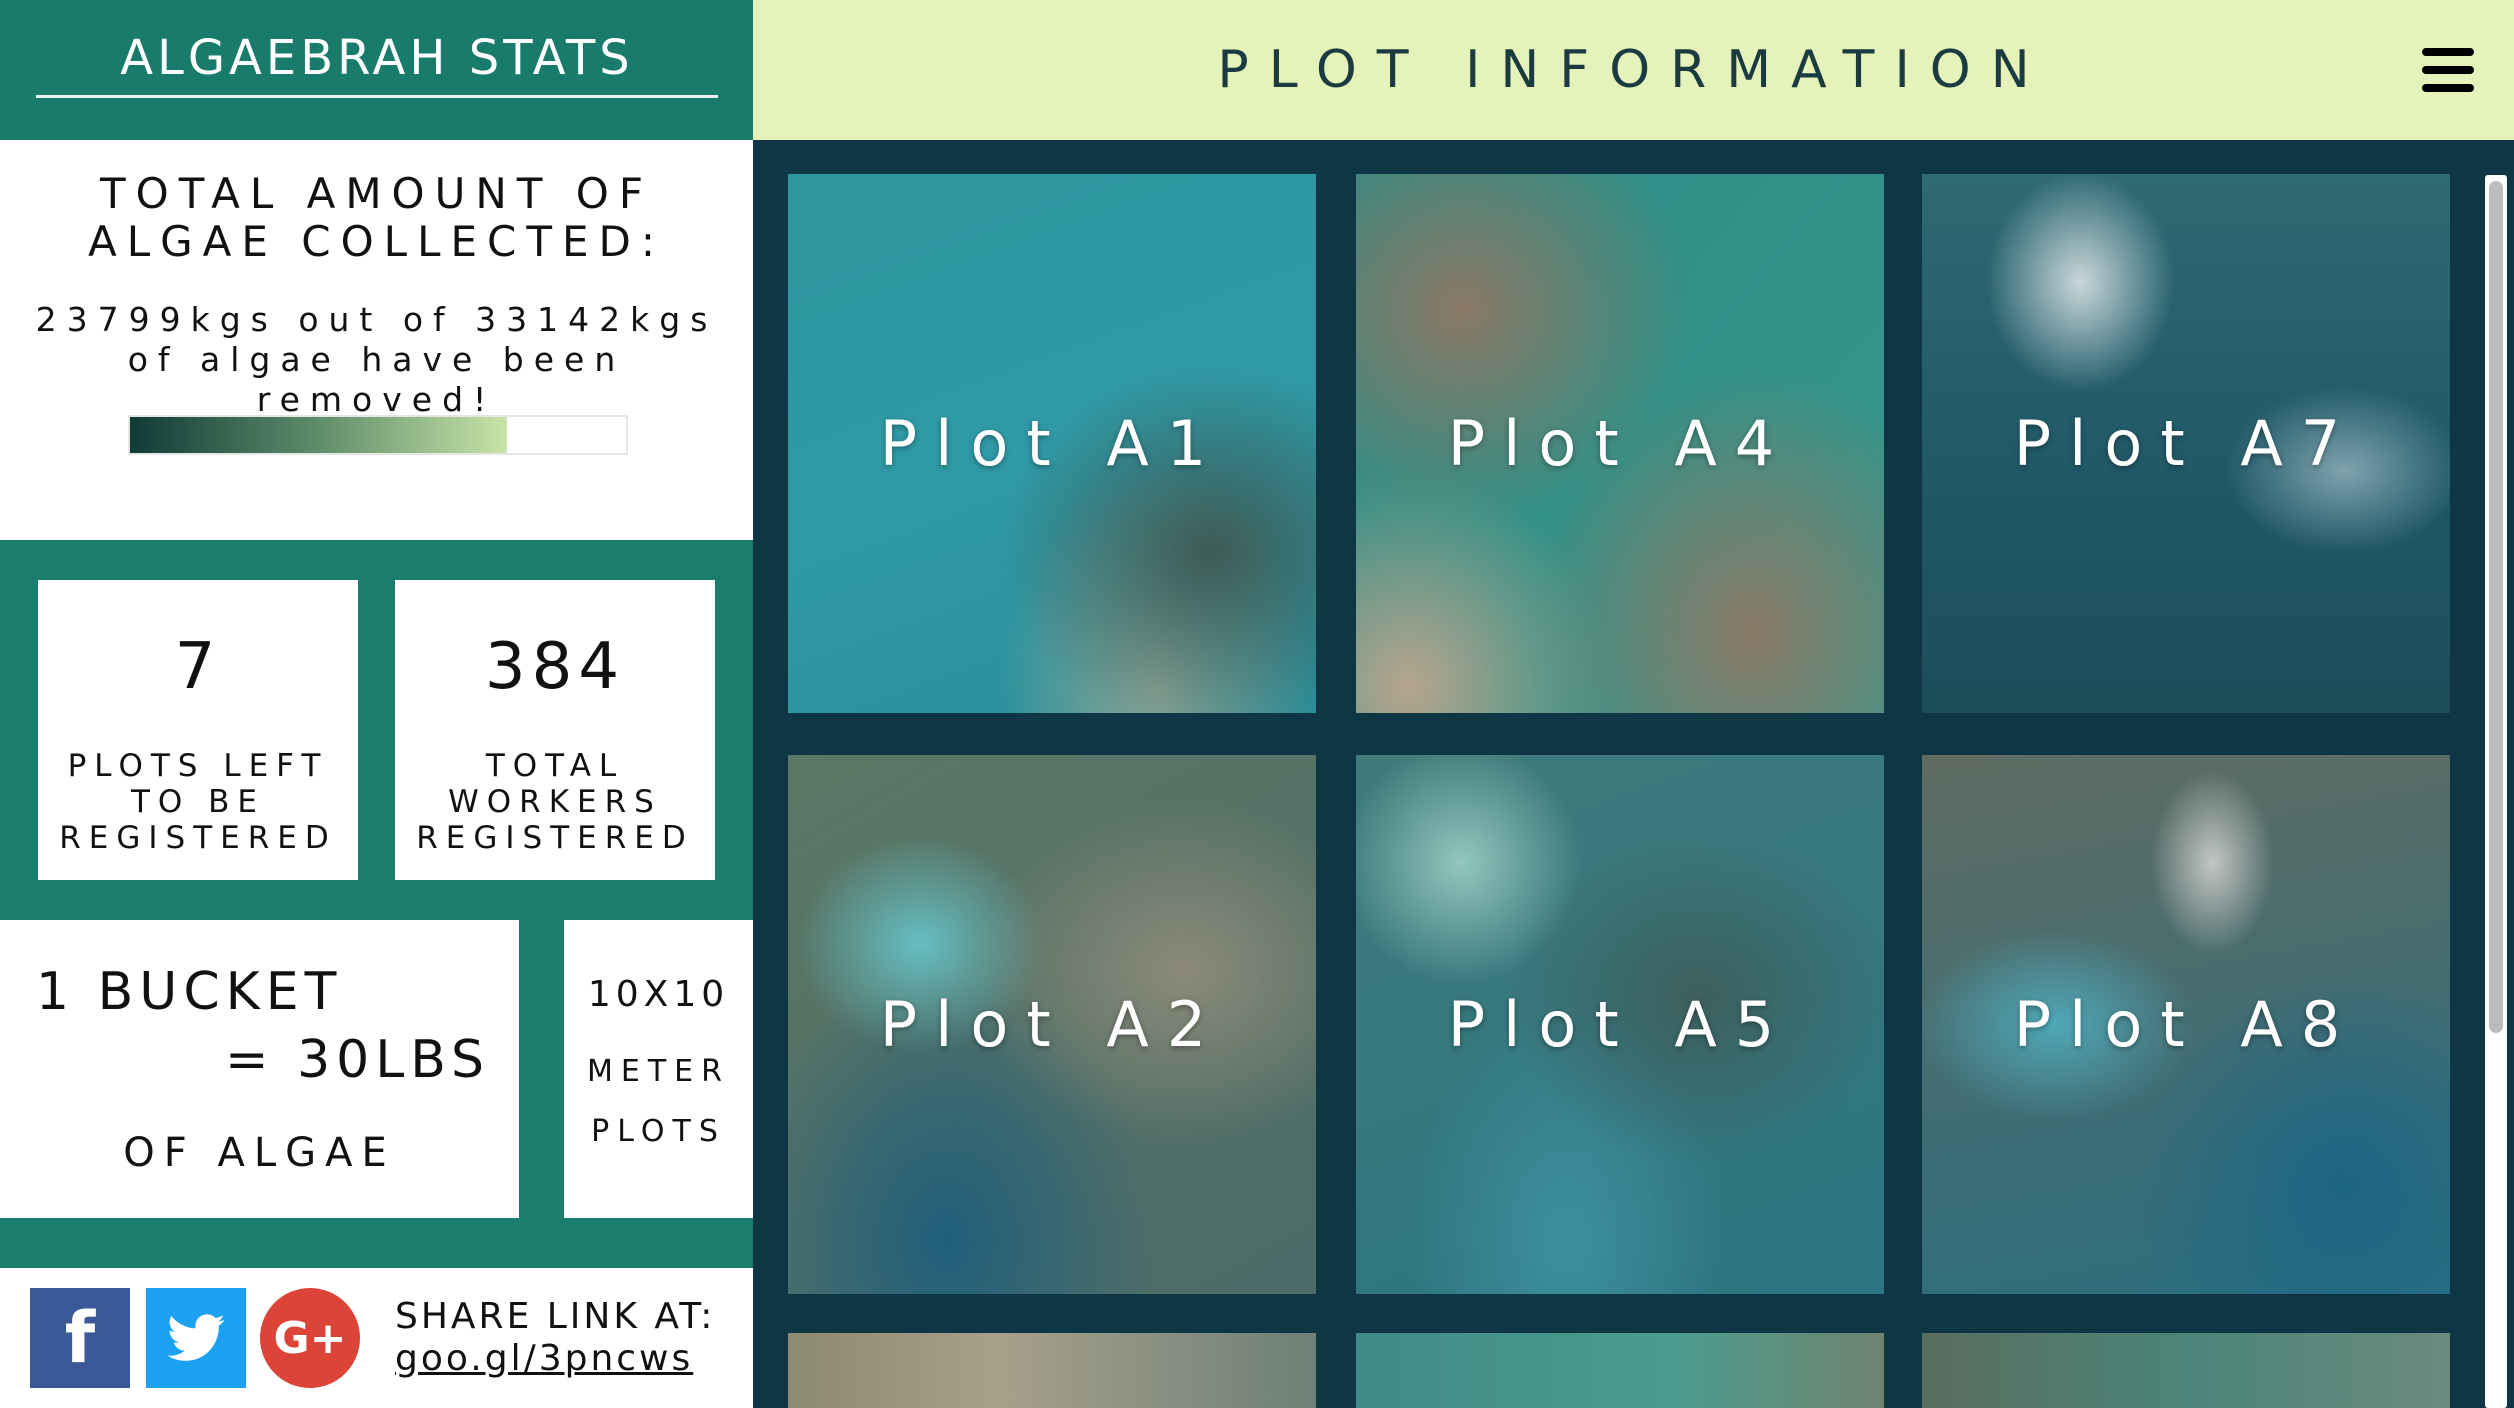  I want to click on page-title: PLOT INFORMATION, so click(1633, 70).